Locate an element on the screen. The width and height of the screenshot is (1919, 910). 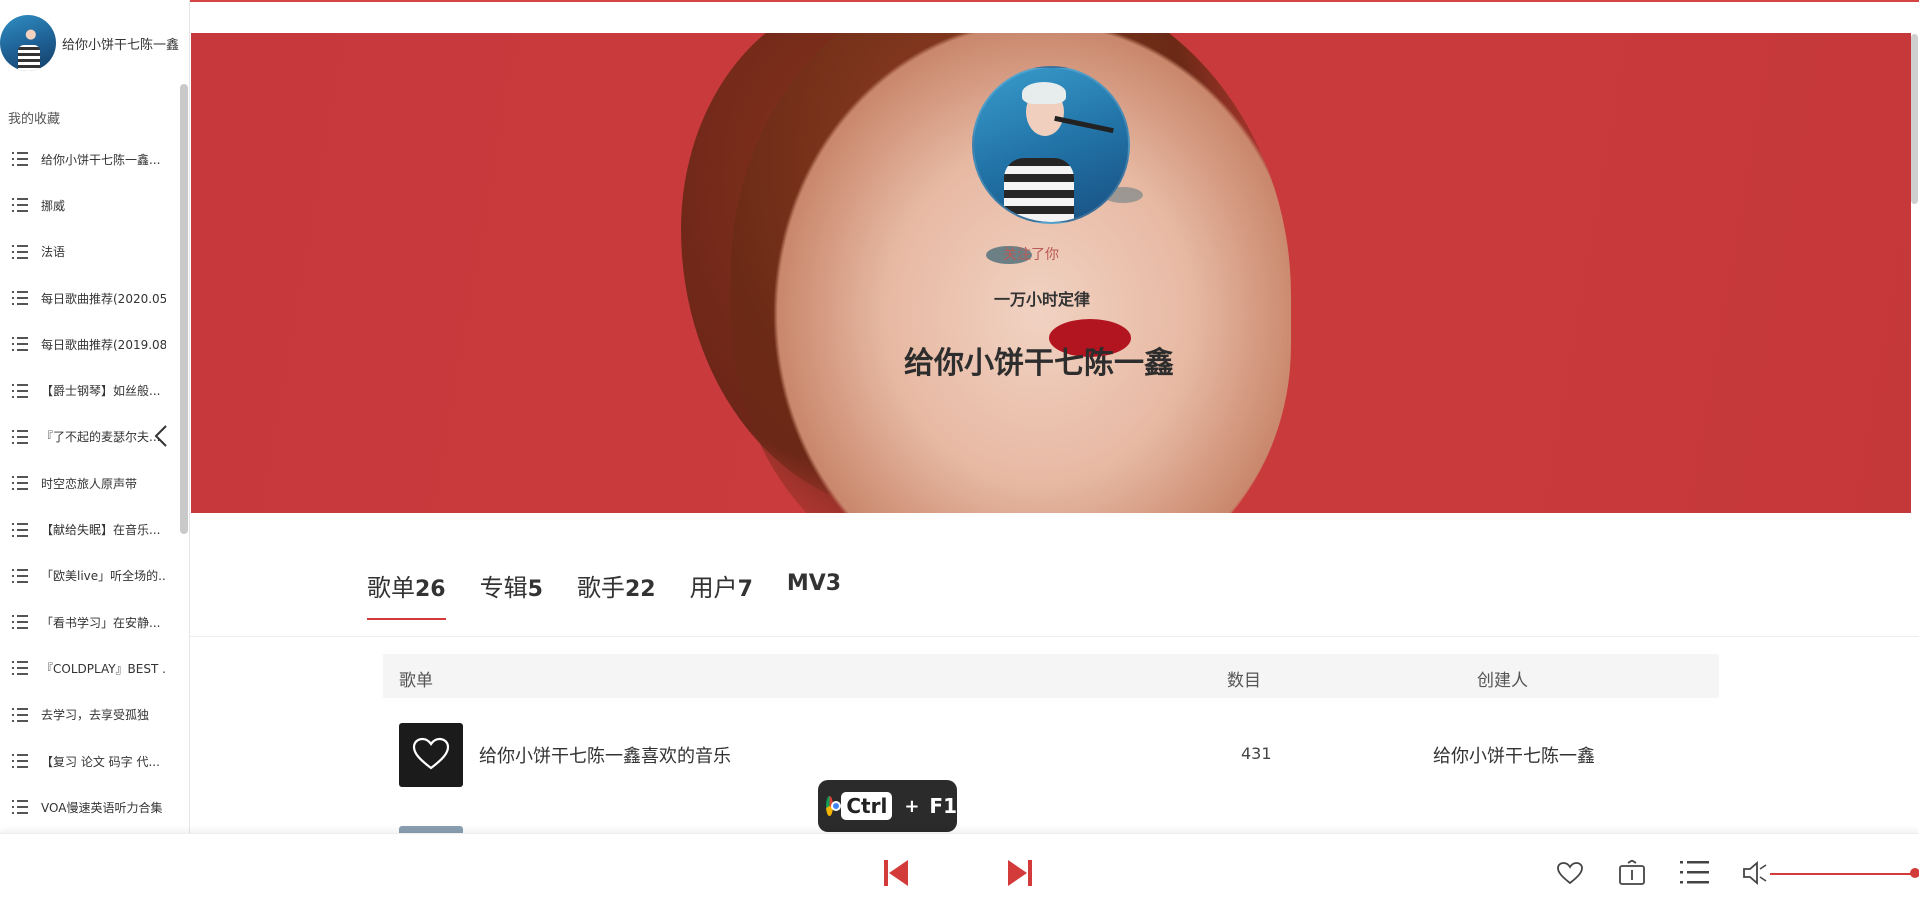
column-header-name: 歌单 is located at coordinates (416, 681).